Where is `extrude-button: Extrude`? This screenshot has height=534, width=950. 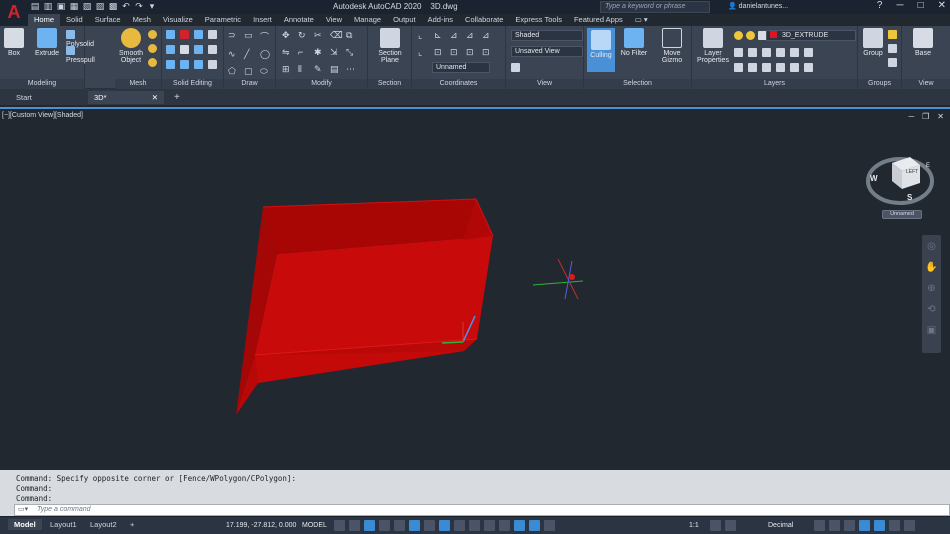
extrude-button: Extrude is located at coordinates (47, 42).